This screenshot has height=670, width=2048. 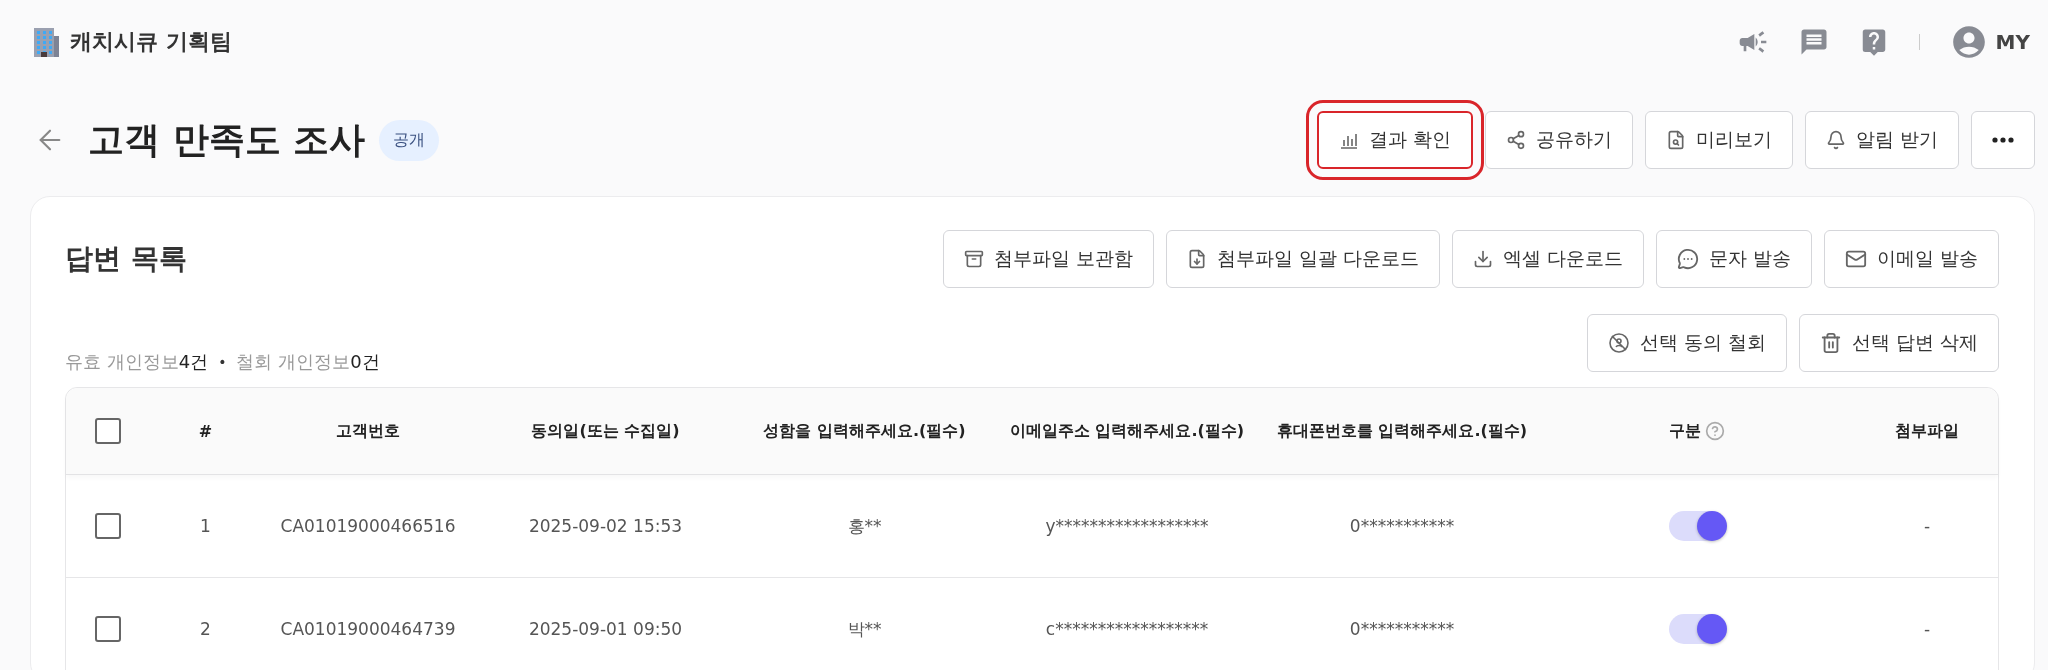 What do you see at coordinates (864, 431) in the screenshot?
I see `column-header: 성함을 입력해주세요.(필수)` at bounding box center [864, 431].